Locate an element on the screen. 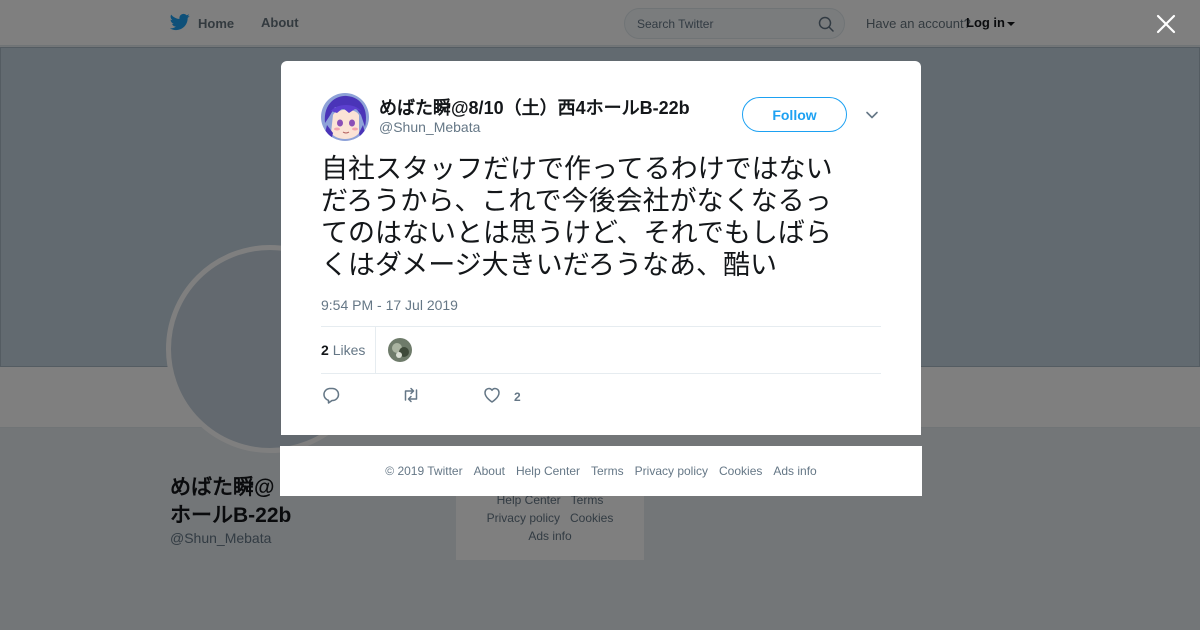 Image resolution: width=1200 pixels, height=630 pixels. tweet-text-line: だろうから、これで今後会社がなくなるっ is located at coordinates (576, 201).